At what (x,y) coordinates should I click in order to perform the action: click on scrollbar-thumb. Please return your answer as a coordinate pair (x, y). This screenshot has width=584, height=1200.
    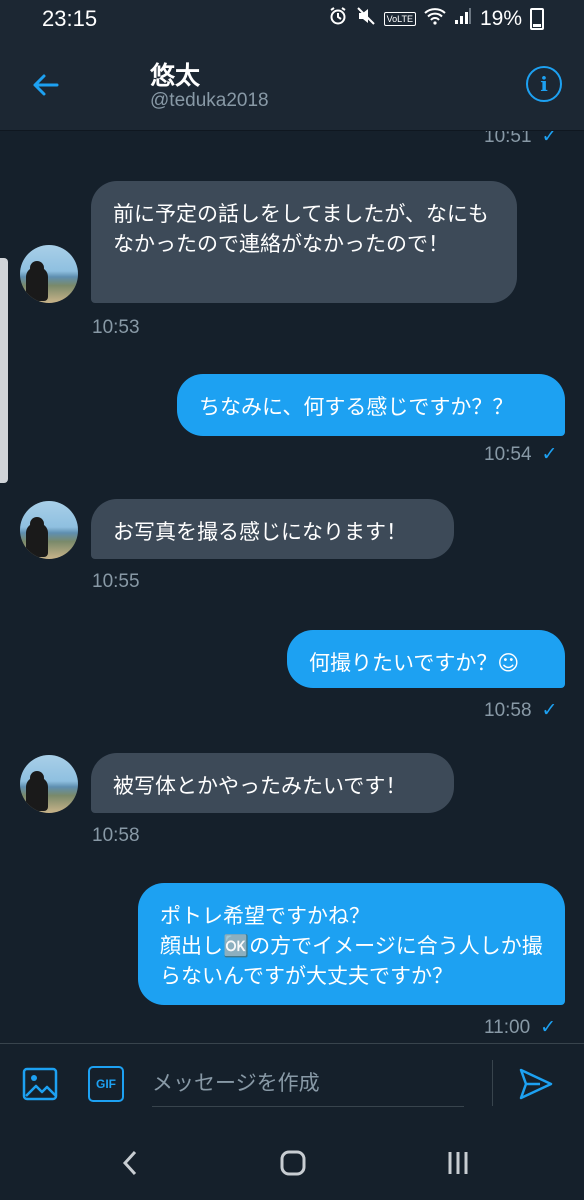
    Looking at the image, I should click on (4, 370).